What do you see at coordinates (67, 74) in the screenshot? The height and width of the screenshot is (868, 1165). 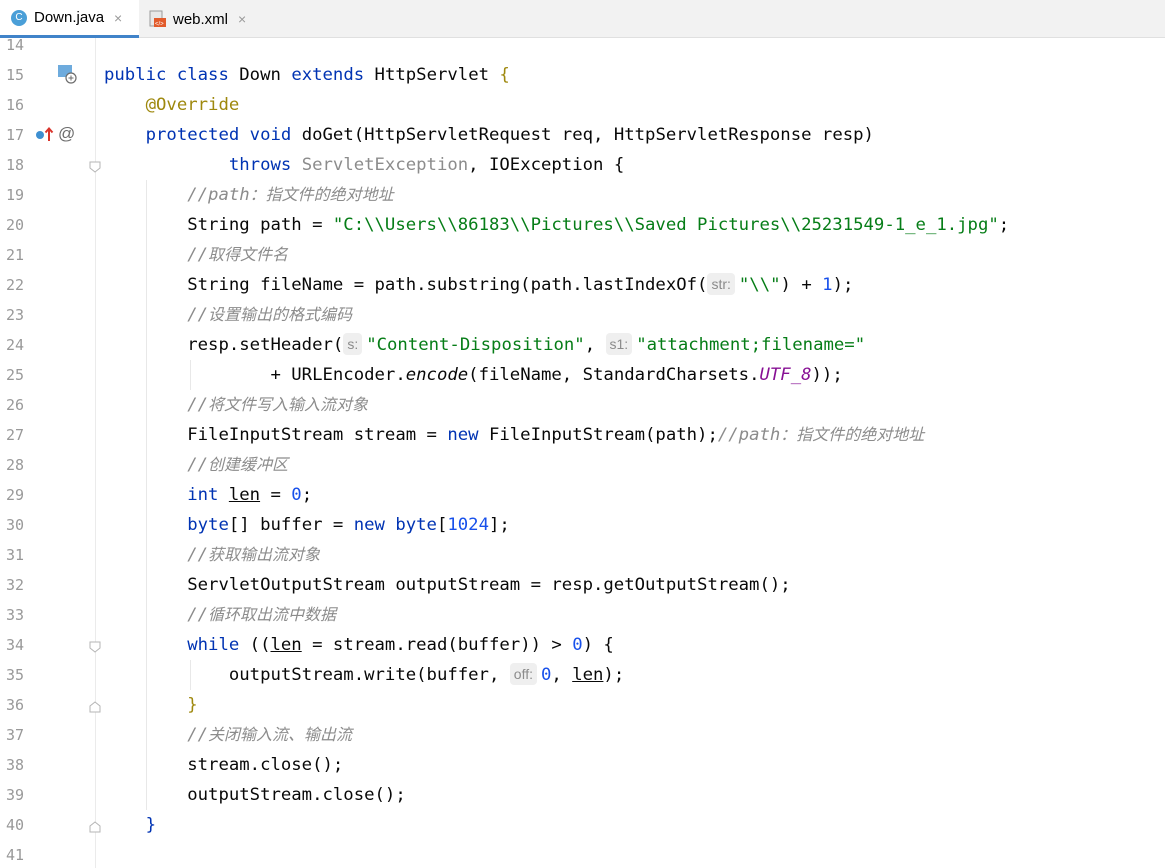 I see `servlet-run-icon` at bounding box center [67, 74].